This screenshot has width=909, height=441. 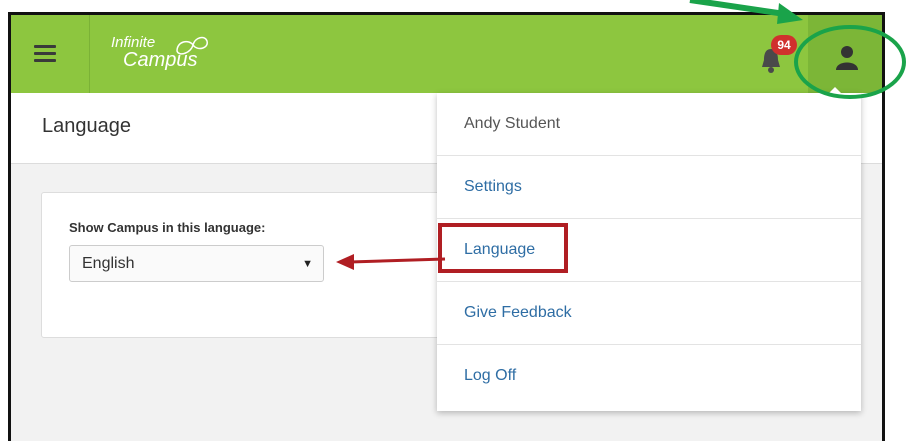 I want to click on green-circle, so click(x=850, y=62).